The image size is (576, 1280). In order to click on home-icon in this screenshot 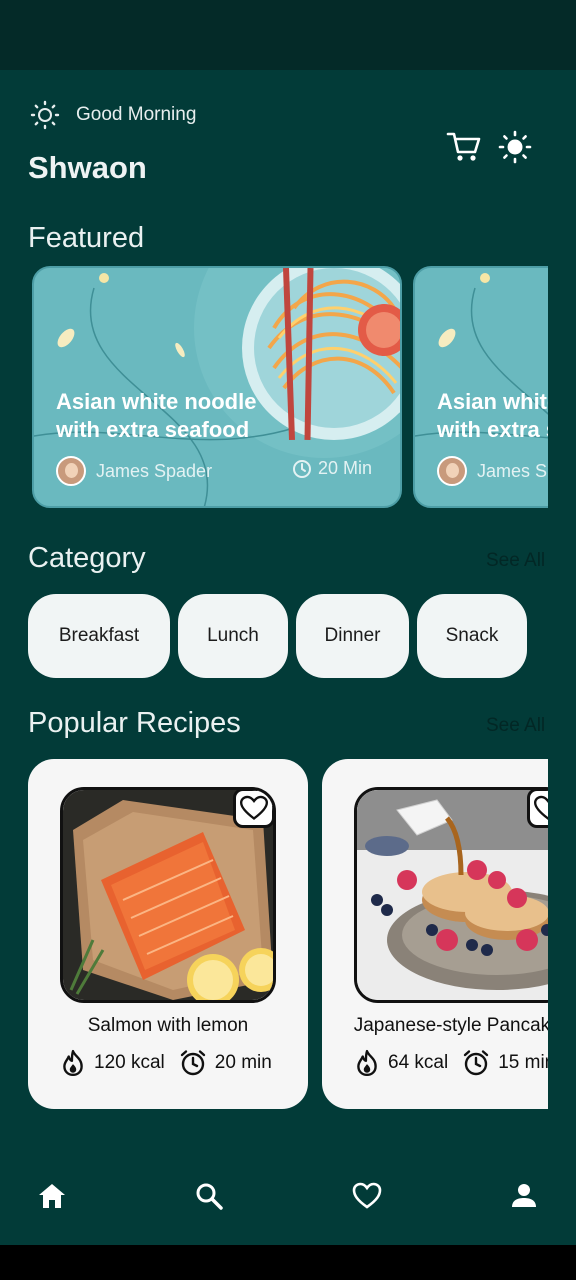, I will do `click(52, 1196)`.